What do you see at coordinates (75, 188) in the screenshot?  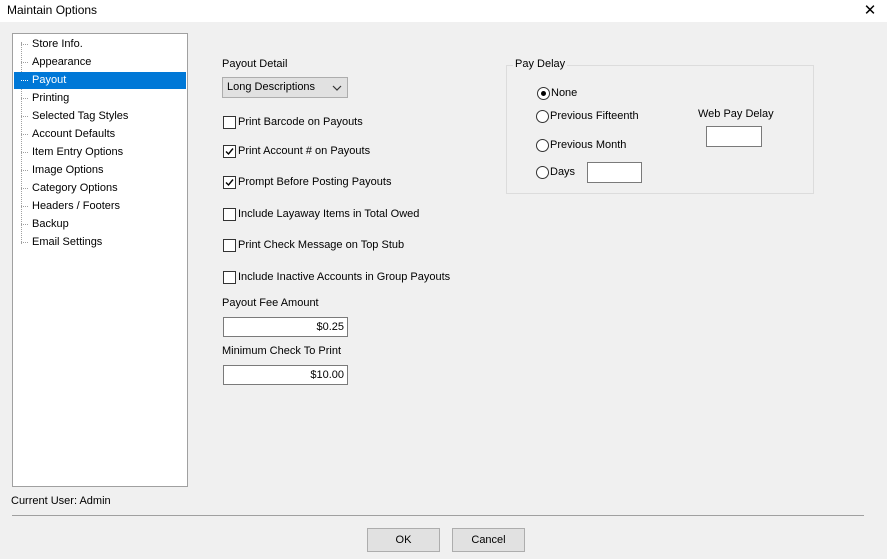 I see `tree-item-label: Category Options` at bounding box center [75, 188].